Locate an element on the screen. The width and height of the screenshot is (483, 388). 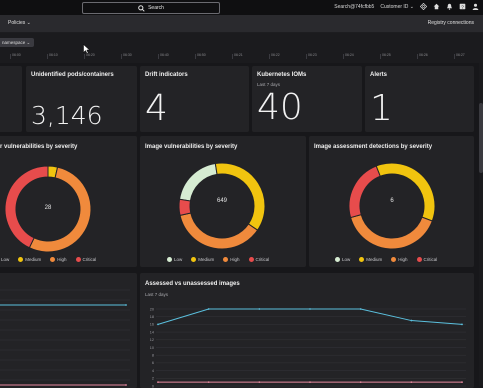
alerts-card: Alerts 1 is located at coordinates (419, 99).